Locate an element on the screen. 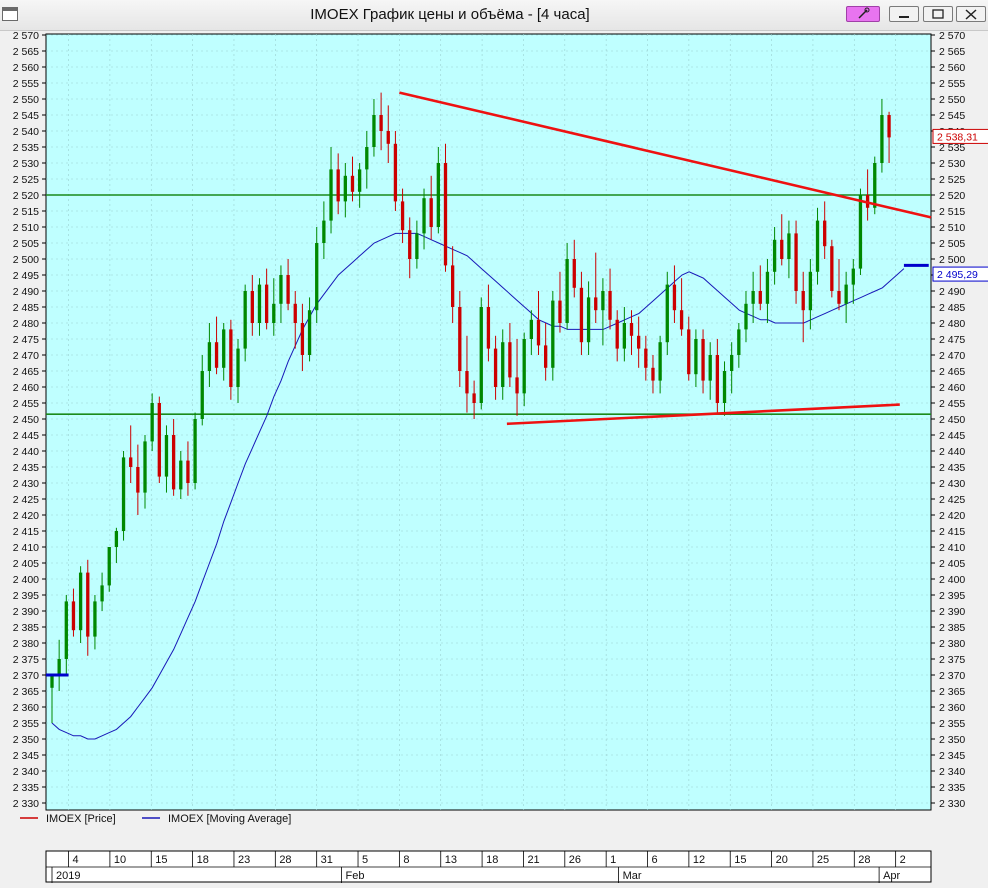 The image size is (988, 888). pin-icon is located at coordinates (863, 14).